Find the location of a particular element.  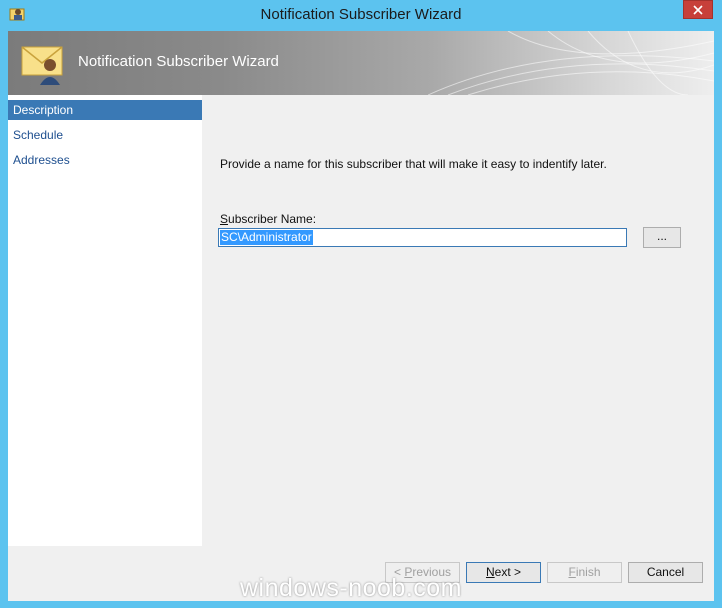

subscriber-name-label: Subscriber Name: is located at coordinates (268, 219).